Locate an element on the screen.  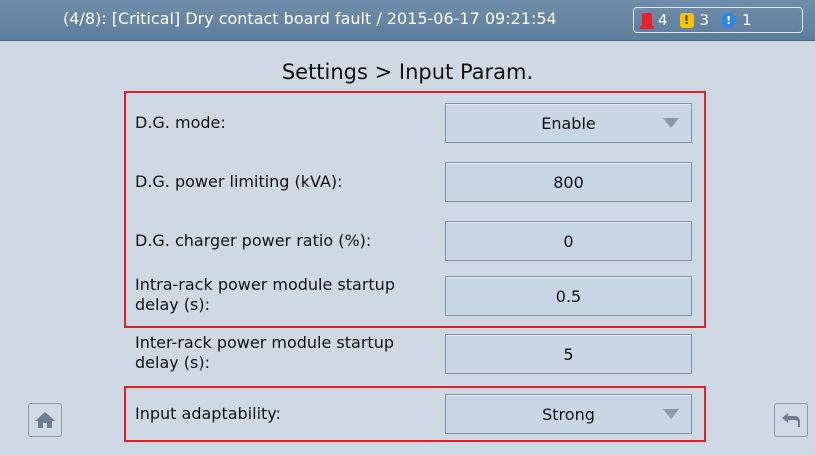
label-line: delay (s): is located at coordinates (173, 362).